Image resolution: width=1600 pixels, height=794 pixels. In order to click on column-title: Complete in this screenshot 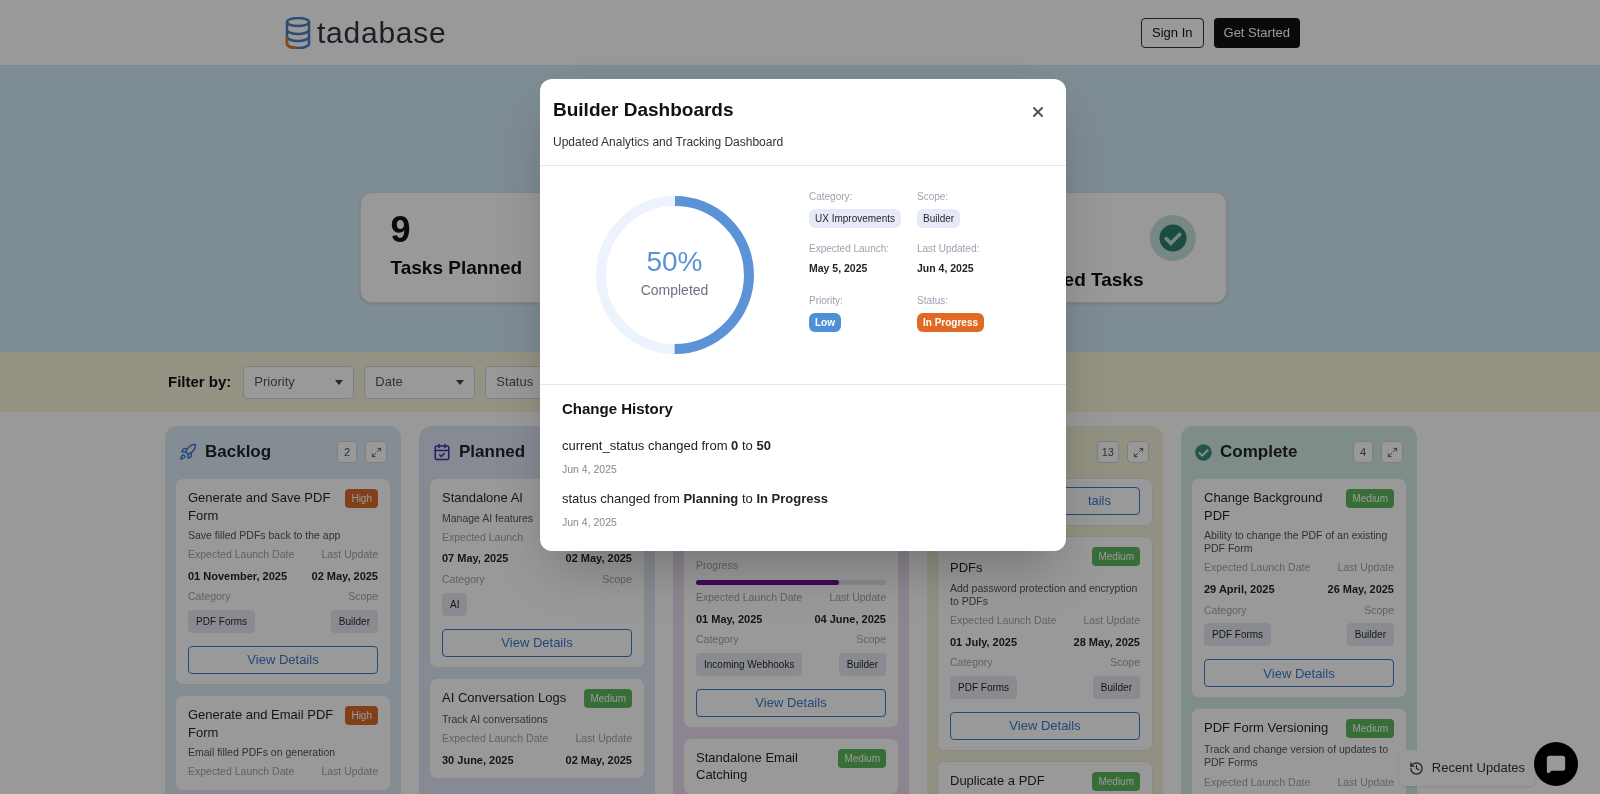, I will do `click(1259, 452)`.